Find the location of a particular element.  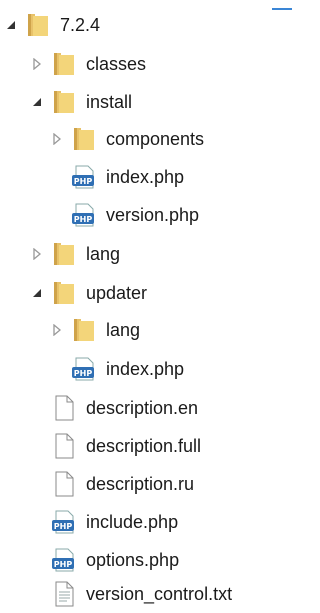

tree-node-updater-index-php: PHP index.php is located at coordinates (117, 369).